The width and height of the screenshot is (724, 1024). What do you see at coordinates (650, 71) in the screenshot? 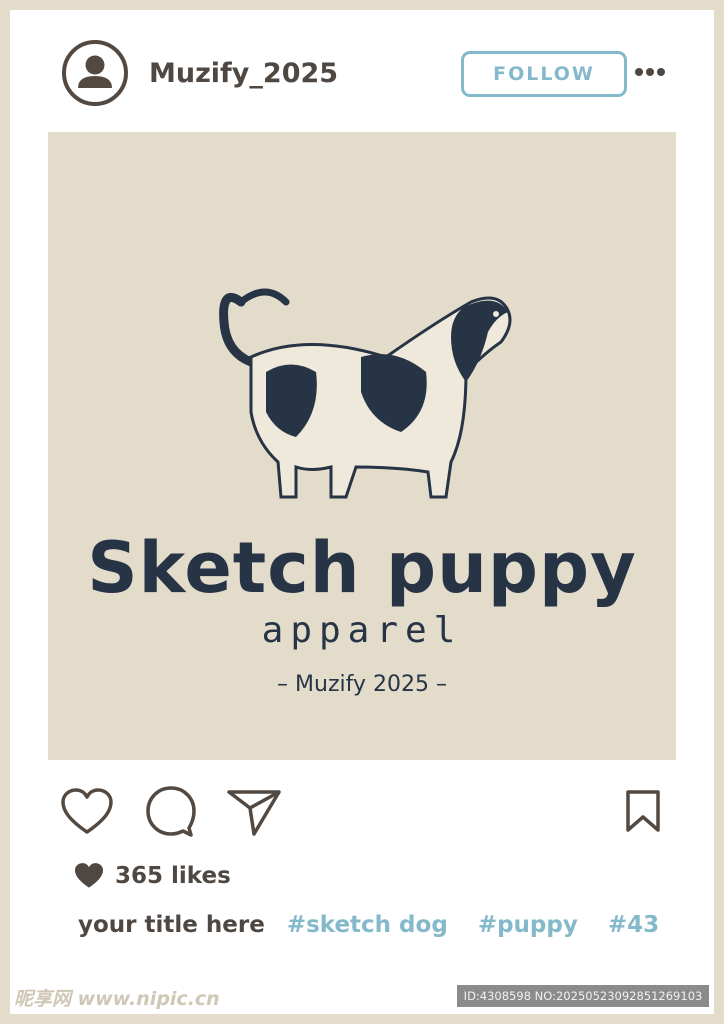
I see `more-options-icon` at bounding box center [650, 71].